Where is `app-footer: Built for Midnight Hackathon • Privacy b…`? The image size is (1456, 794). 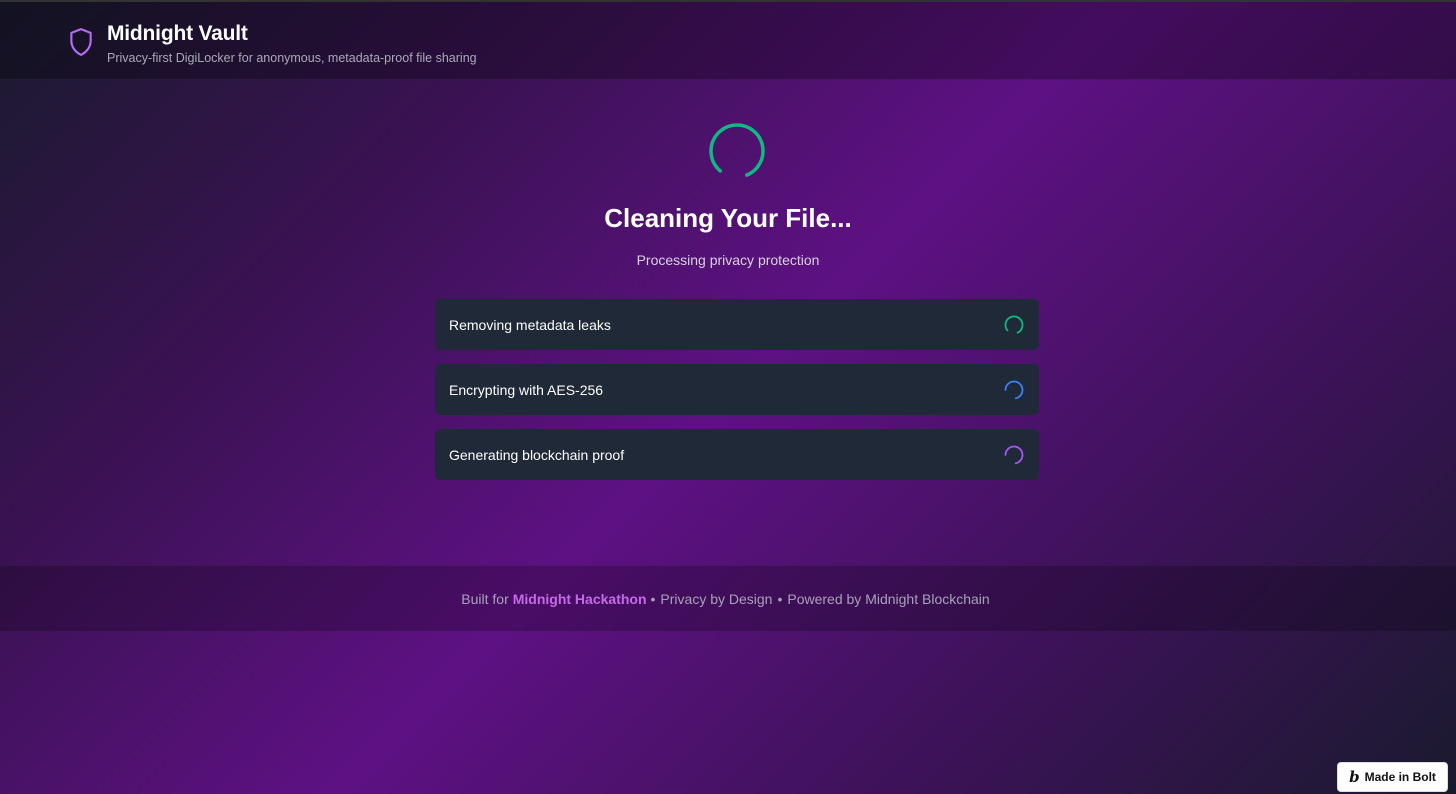
app-footer: Built for Midnight Hackathon • Privacy b… is located at coordinates (728, 598).